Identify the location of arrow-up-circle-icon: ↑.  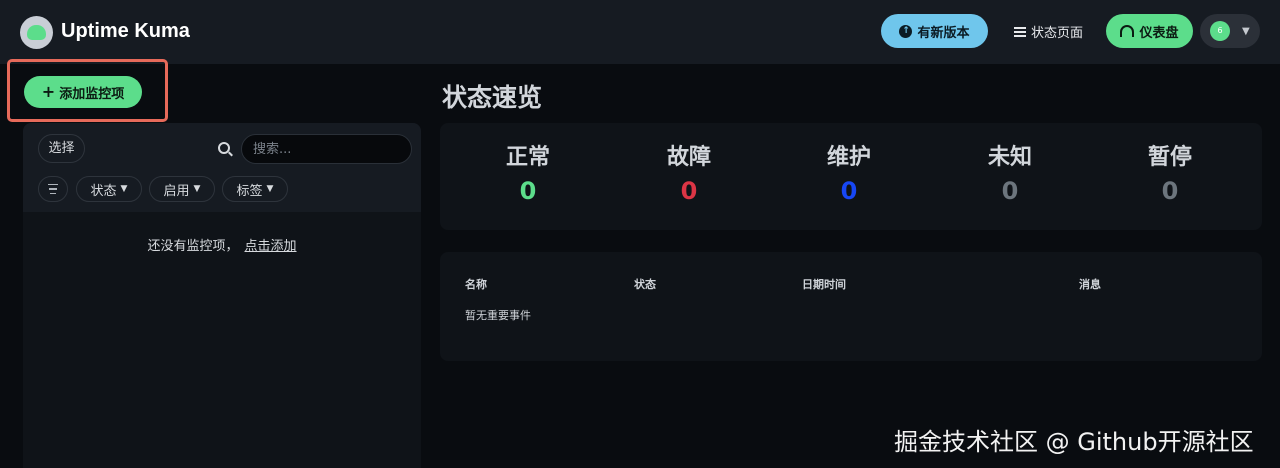
(906, 31).